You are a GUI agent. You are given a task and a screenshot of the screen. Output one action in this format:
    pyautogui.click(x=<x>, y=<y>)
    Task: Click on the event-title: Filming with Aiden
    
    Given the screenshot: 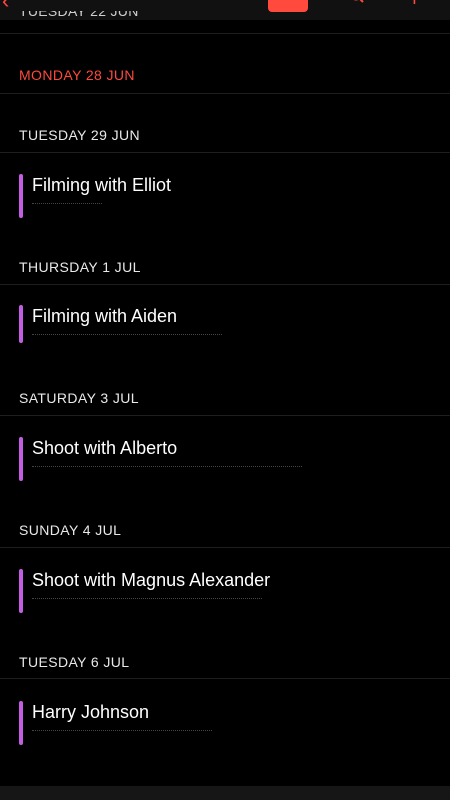 What is the action you would take?
    pyautogui.click(x=105, y=316)
    